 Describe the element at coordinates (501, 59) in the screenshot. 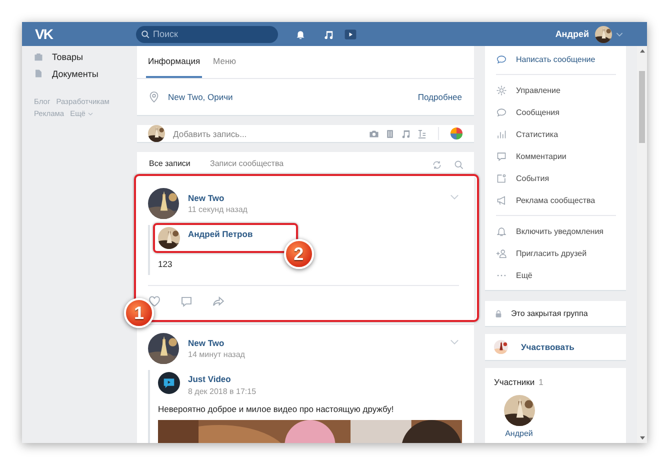

I see `message-icon` at that location.